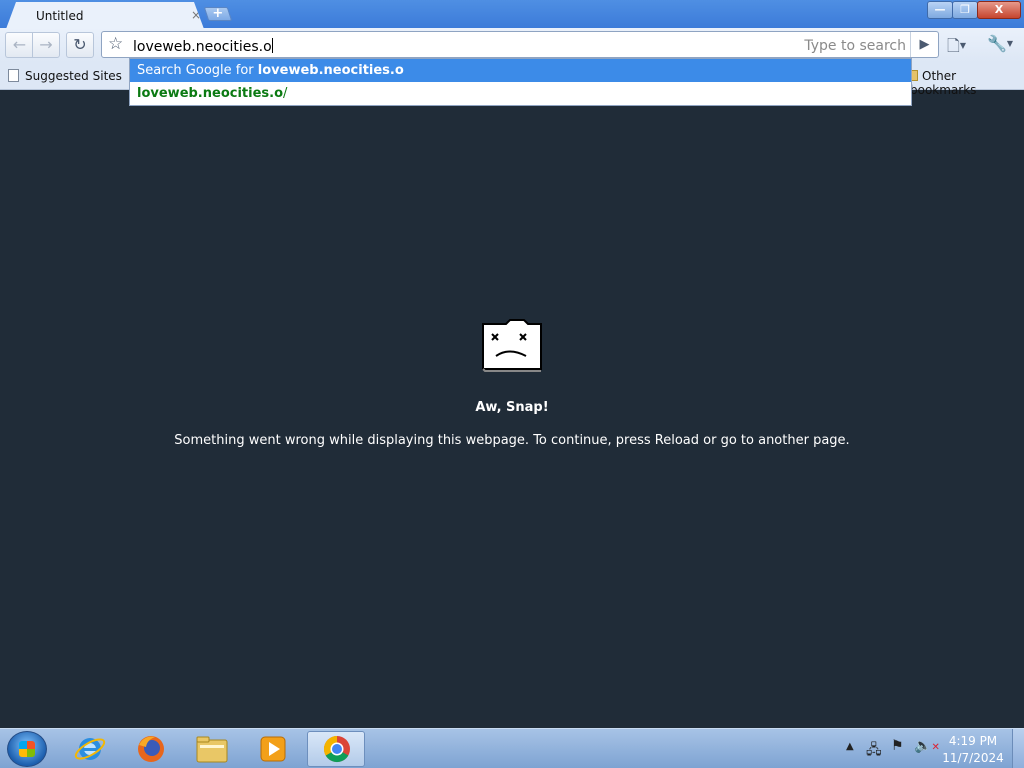 This screenshot has width=1024, height=768. I want to click on sad-folder-icon, so click(512, 345).